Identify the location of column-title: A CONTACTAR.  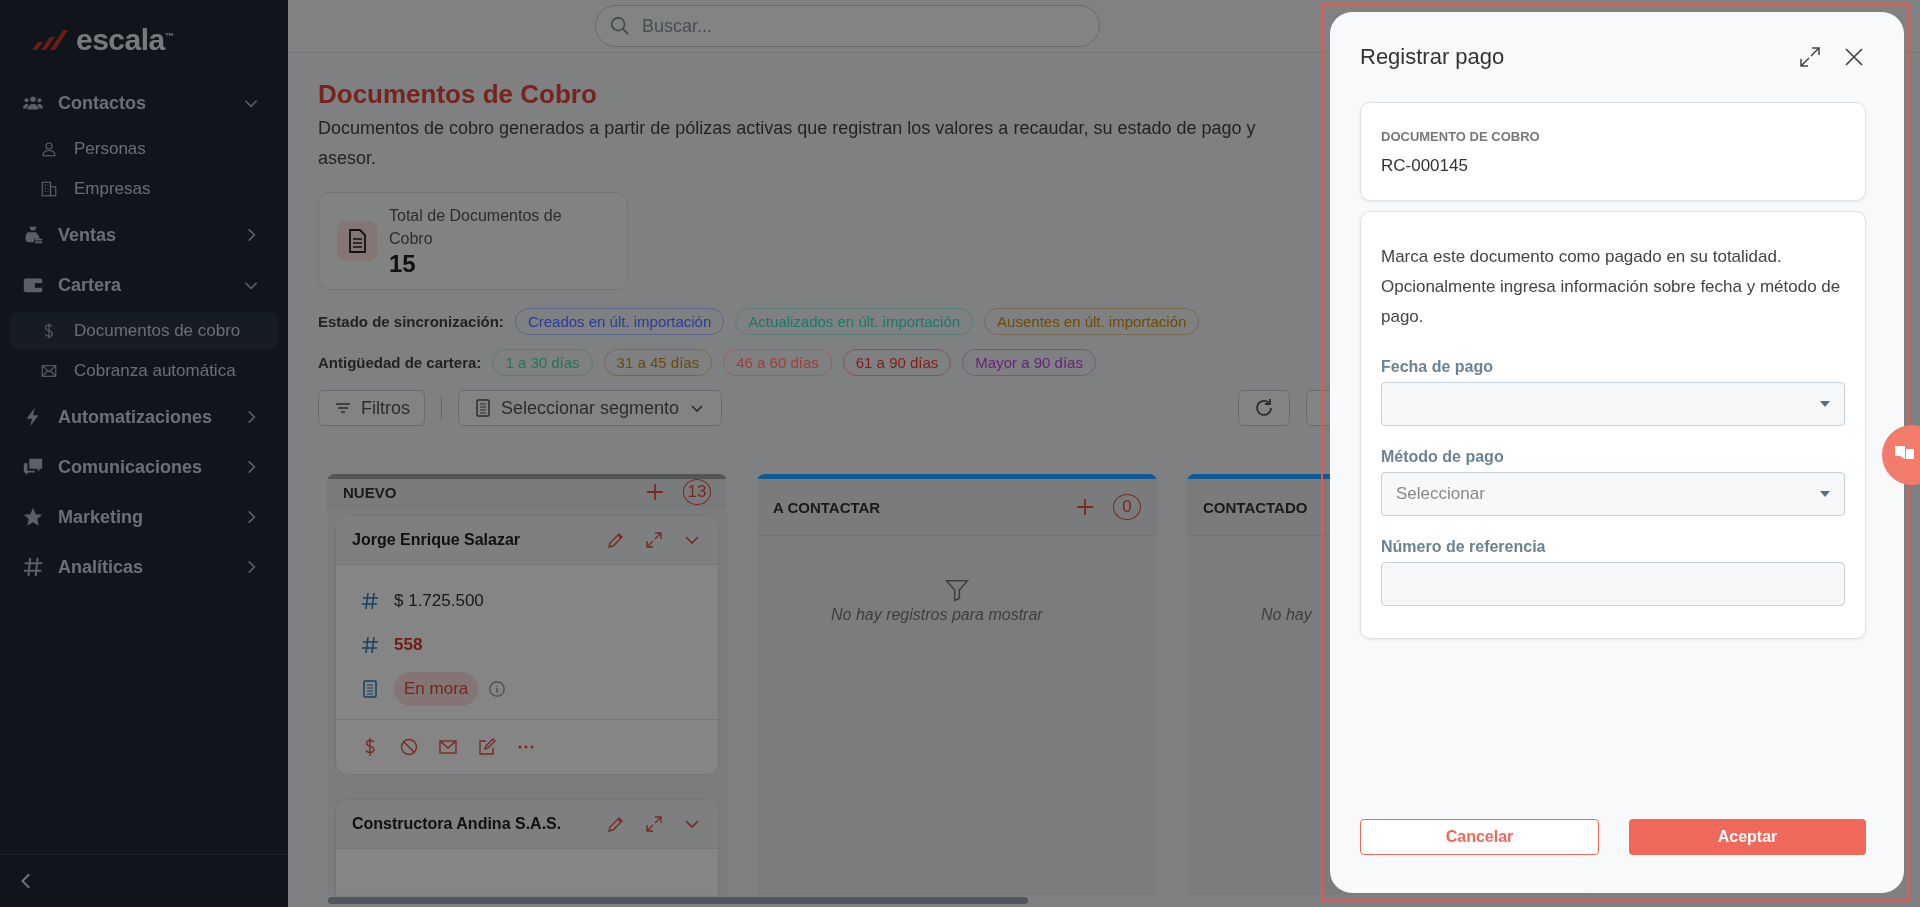
(827, 507).